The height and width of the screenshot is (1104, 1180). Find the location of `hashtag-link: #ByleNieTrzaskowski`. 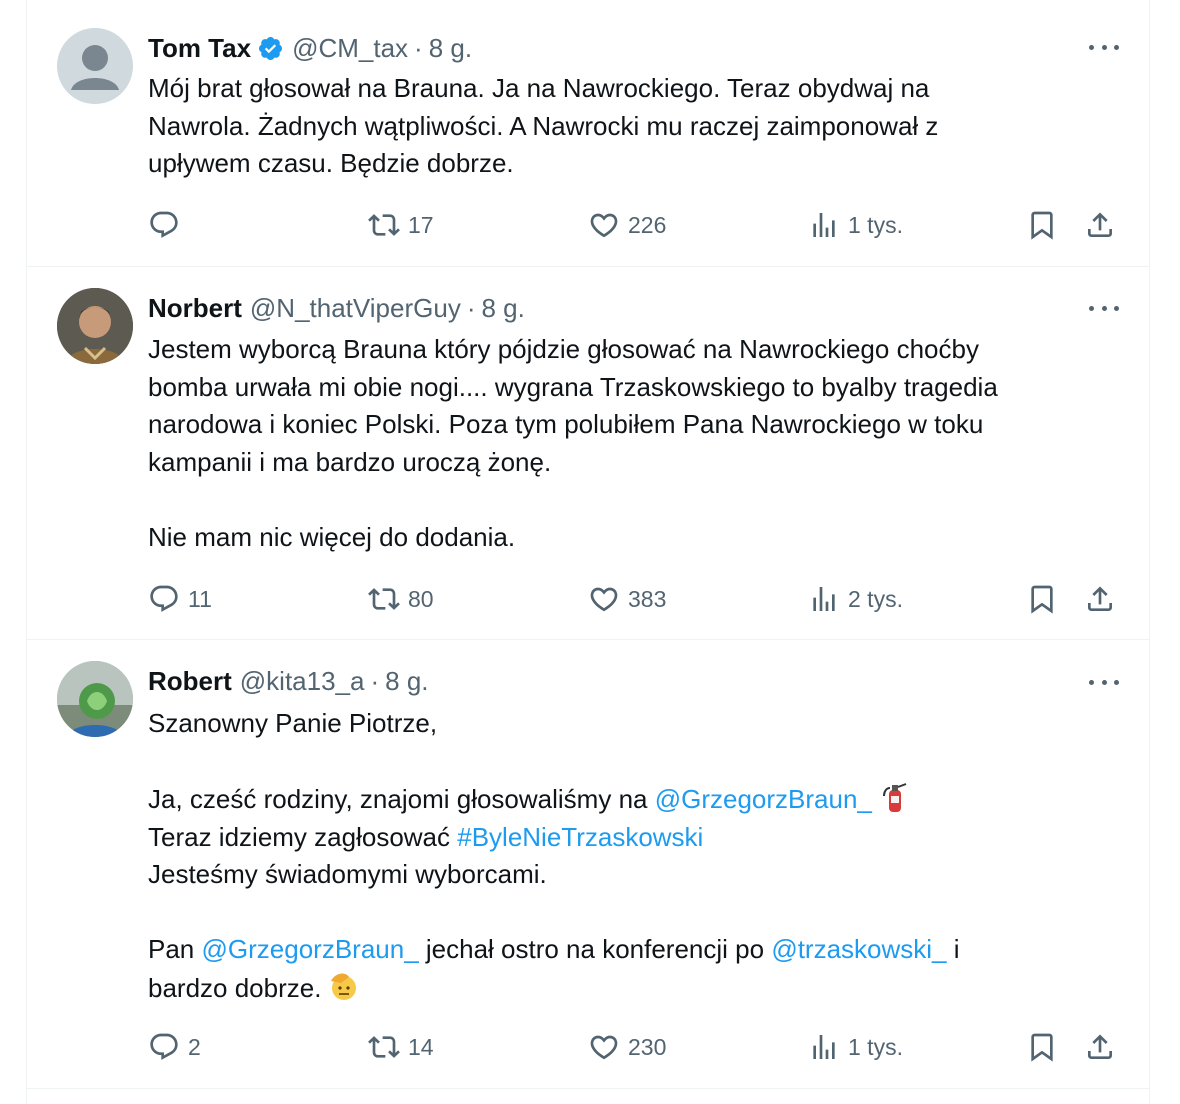

hashtag-link: #ByleNieTrzaskowski is located at coordinates (580, 837).